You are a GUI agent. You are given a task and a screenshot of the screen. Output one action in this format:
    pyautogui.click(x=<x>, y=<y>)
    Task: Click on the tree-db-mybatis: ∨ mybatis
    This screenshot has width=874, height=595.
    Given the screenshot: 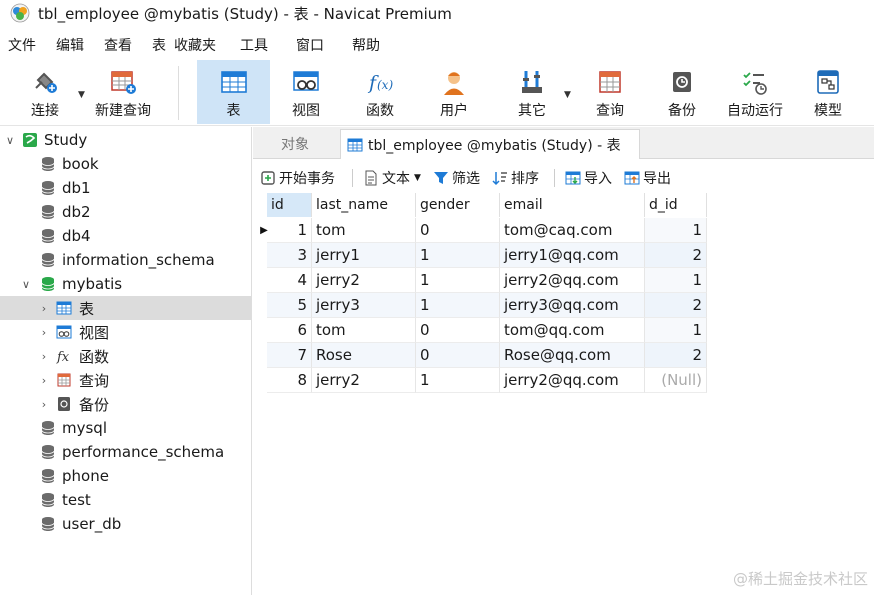 What is the action you would take?
    pyautogui.click(x=125, y=284)
    